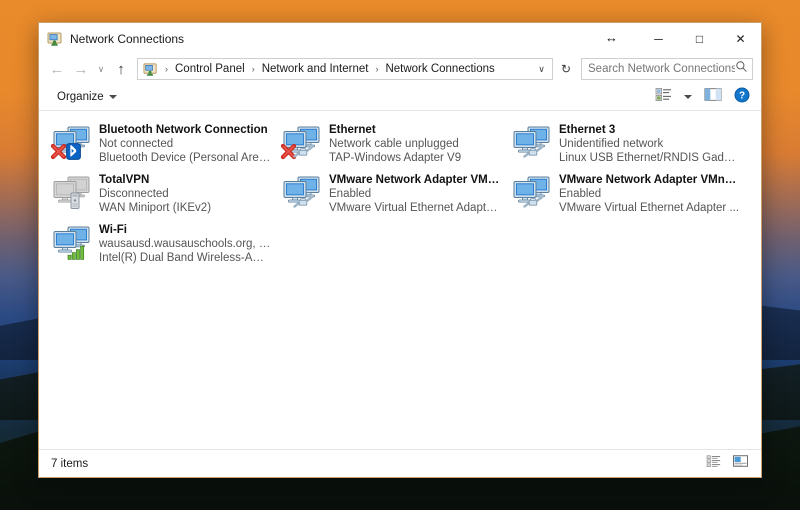 The image size is (800, 510). I want to click on connection-text: TotalVPN Disconnected WAN Miniport (IKEv2), so click(155, 193).